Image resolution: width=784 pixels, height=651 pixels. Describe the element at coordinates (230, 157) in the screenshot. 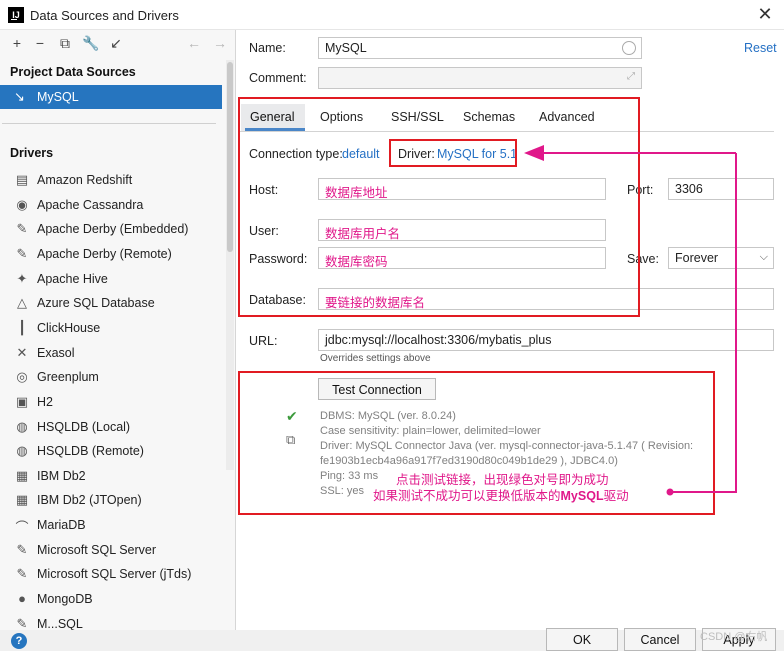

I see `scrollbar-thumb` at that location.